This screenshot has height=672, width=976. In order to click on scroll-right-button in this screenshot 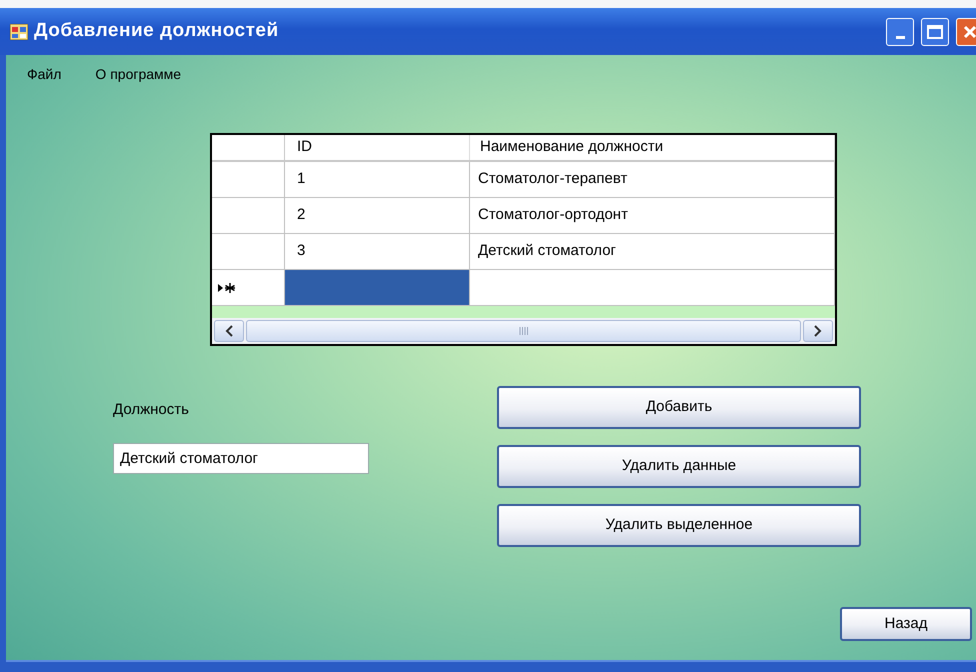, I will do `click(818, 331)`.